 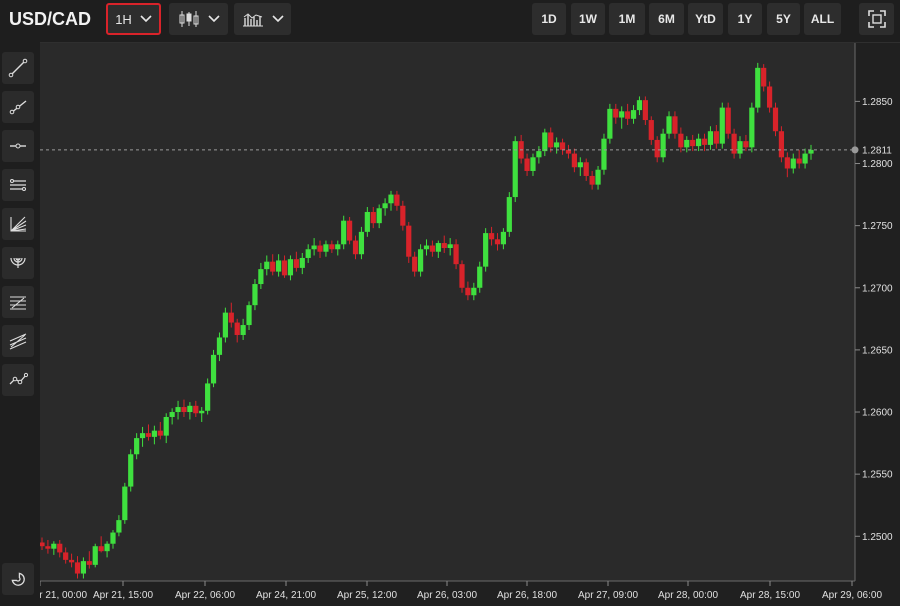 I want to click on fullscreen-icon, so click(x=876, y=19).